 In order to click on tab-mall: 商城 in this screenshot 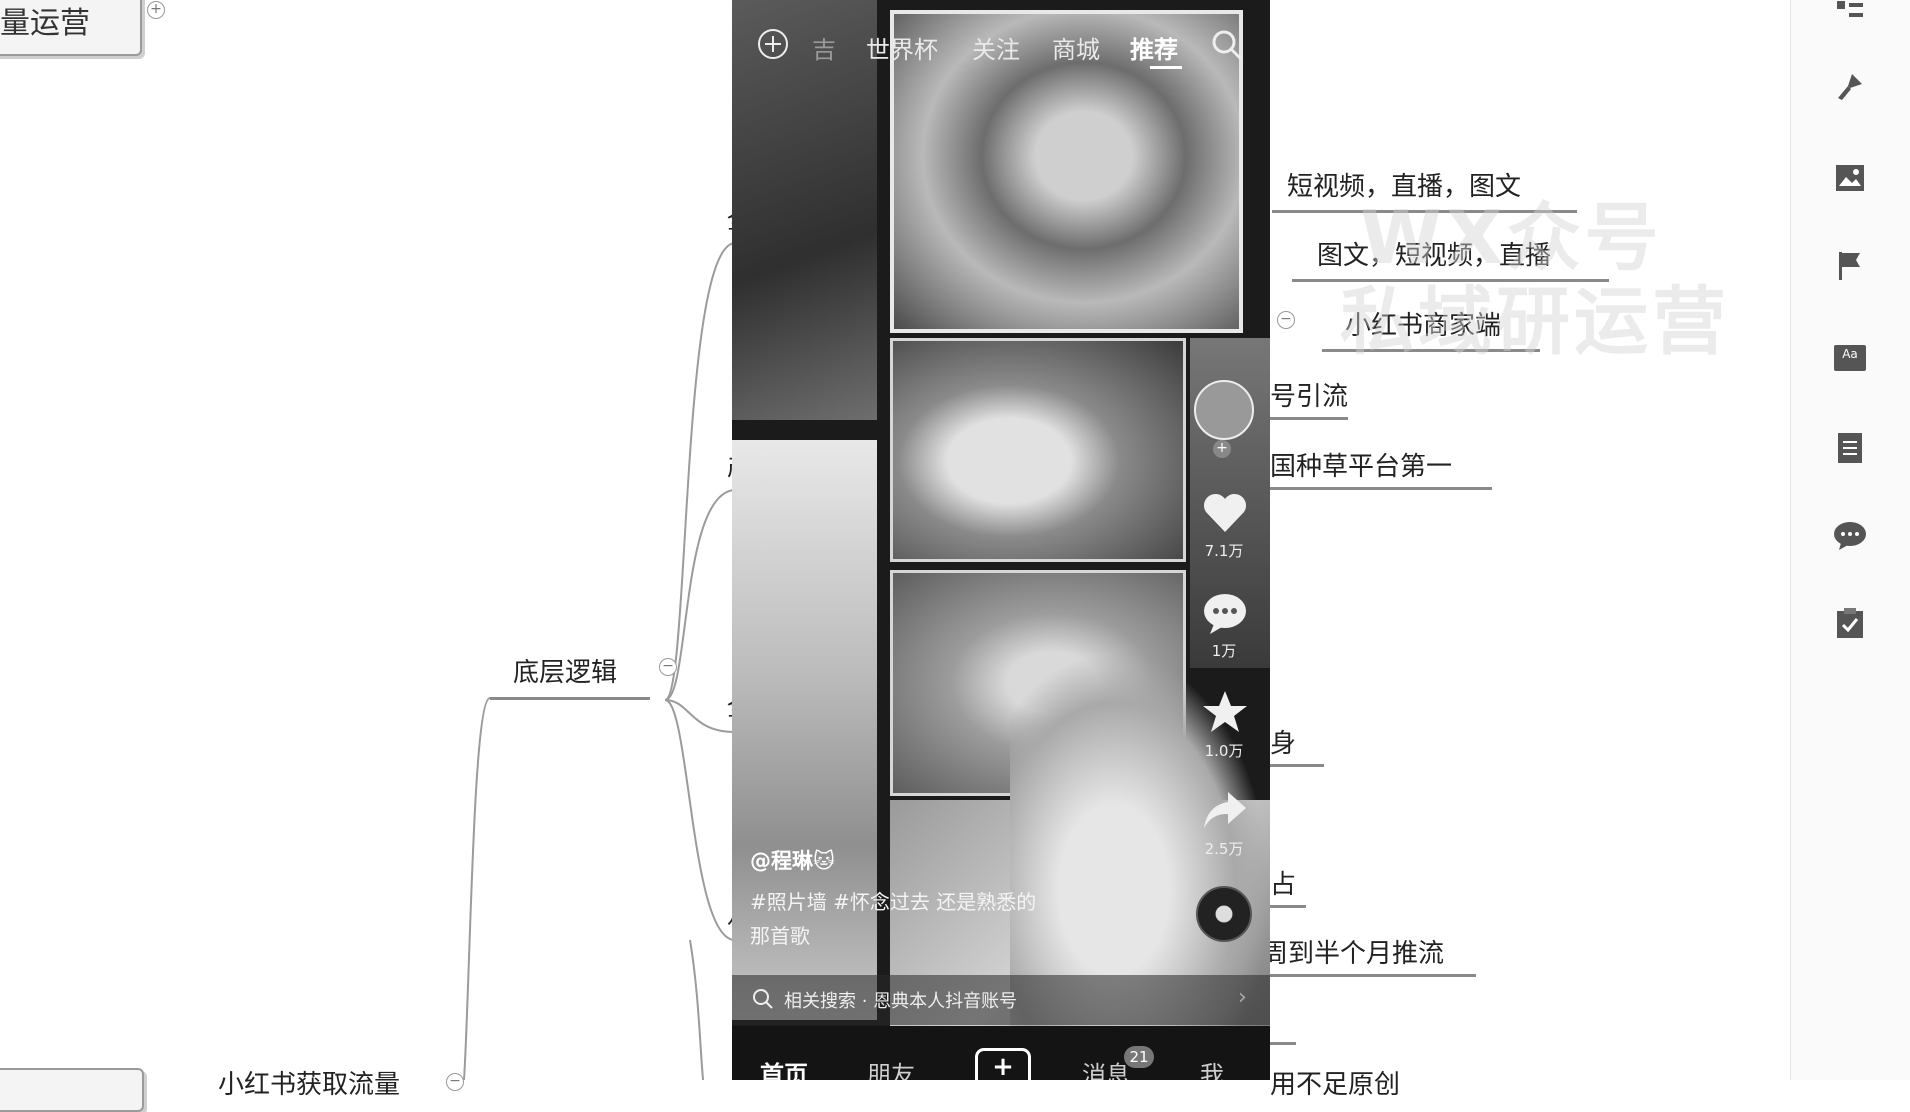, I will do `click(1076, 47)`.